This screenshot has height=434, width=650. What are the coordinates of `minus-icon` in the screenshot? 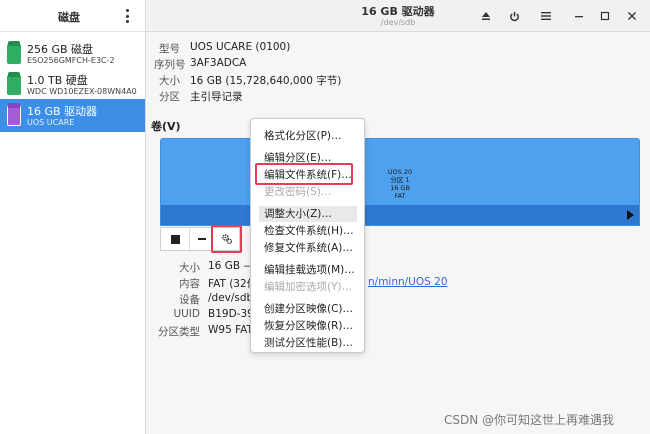 It's located at (201, 239).